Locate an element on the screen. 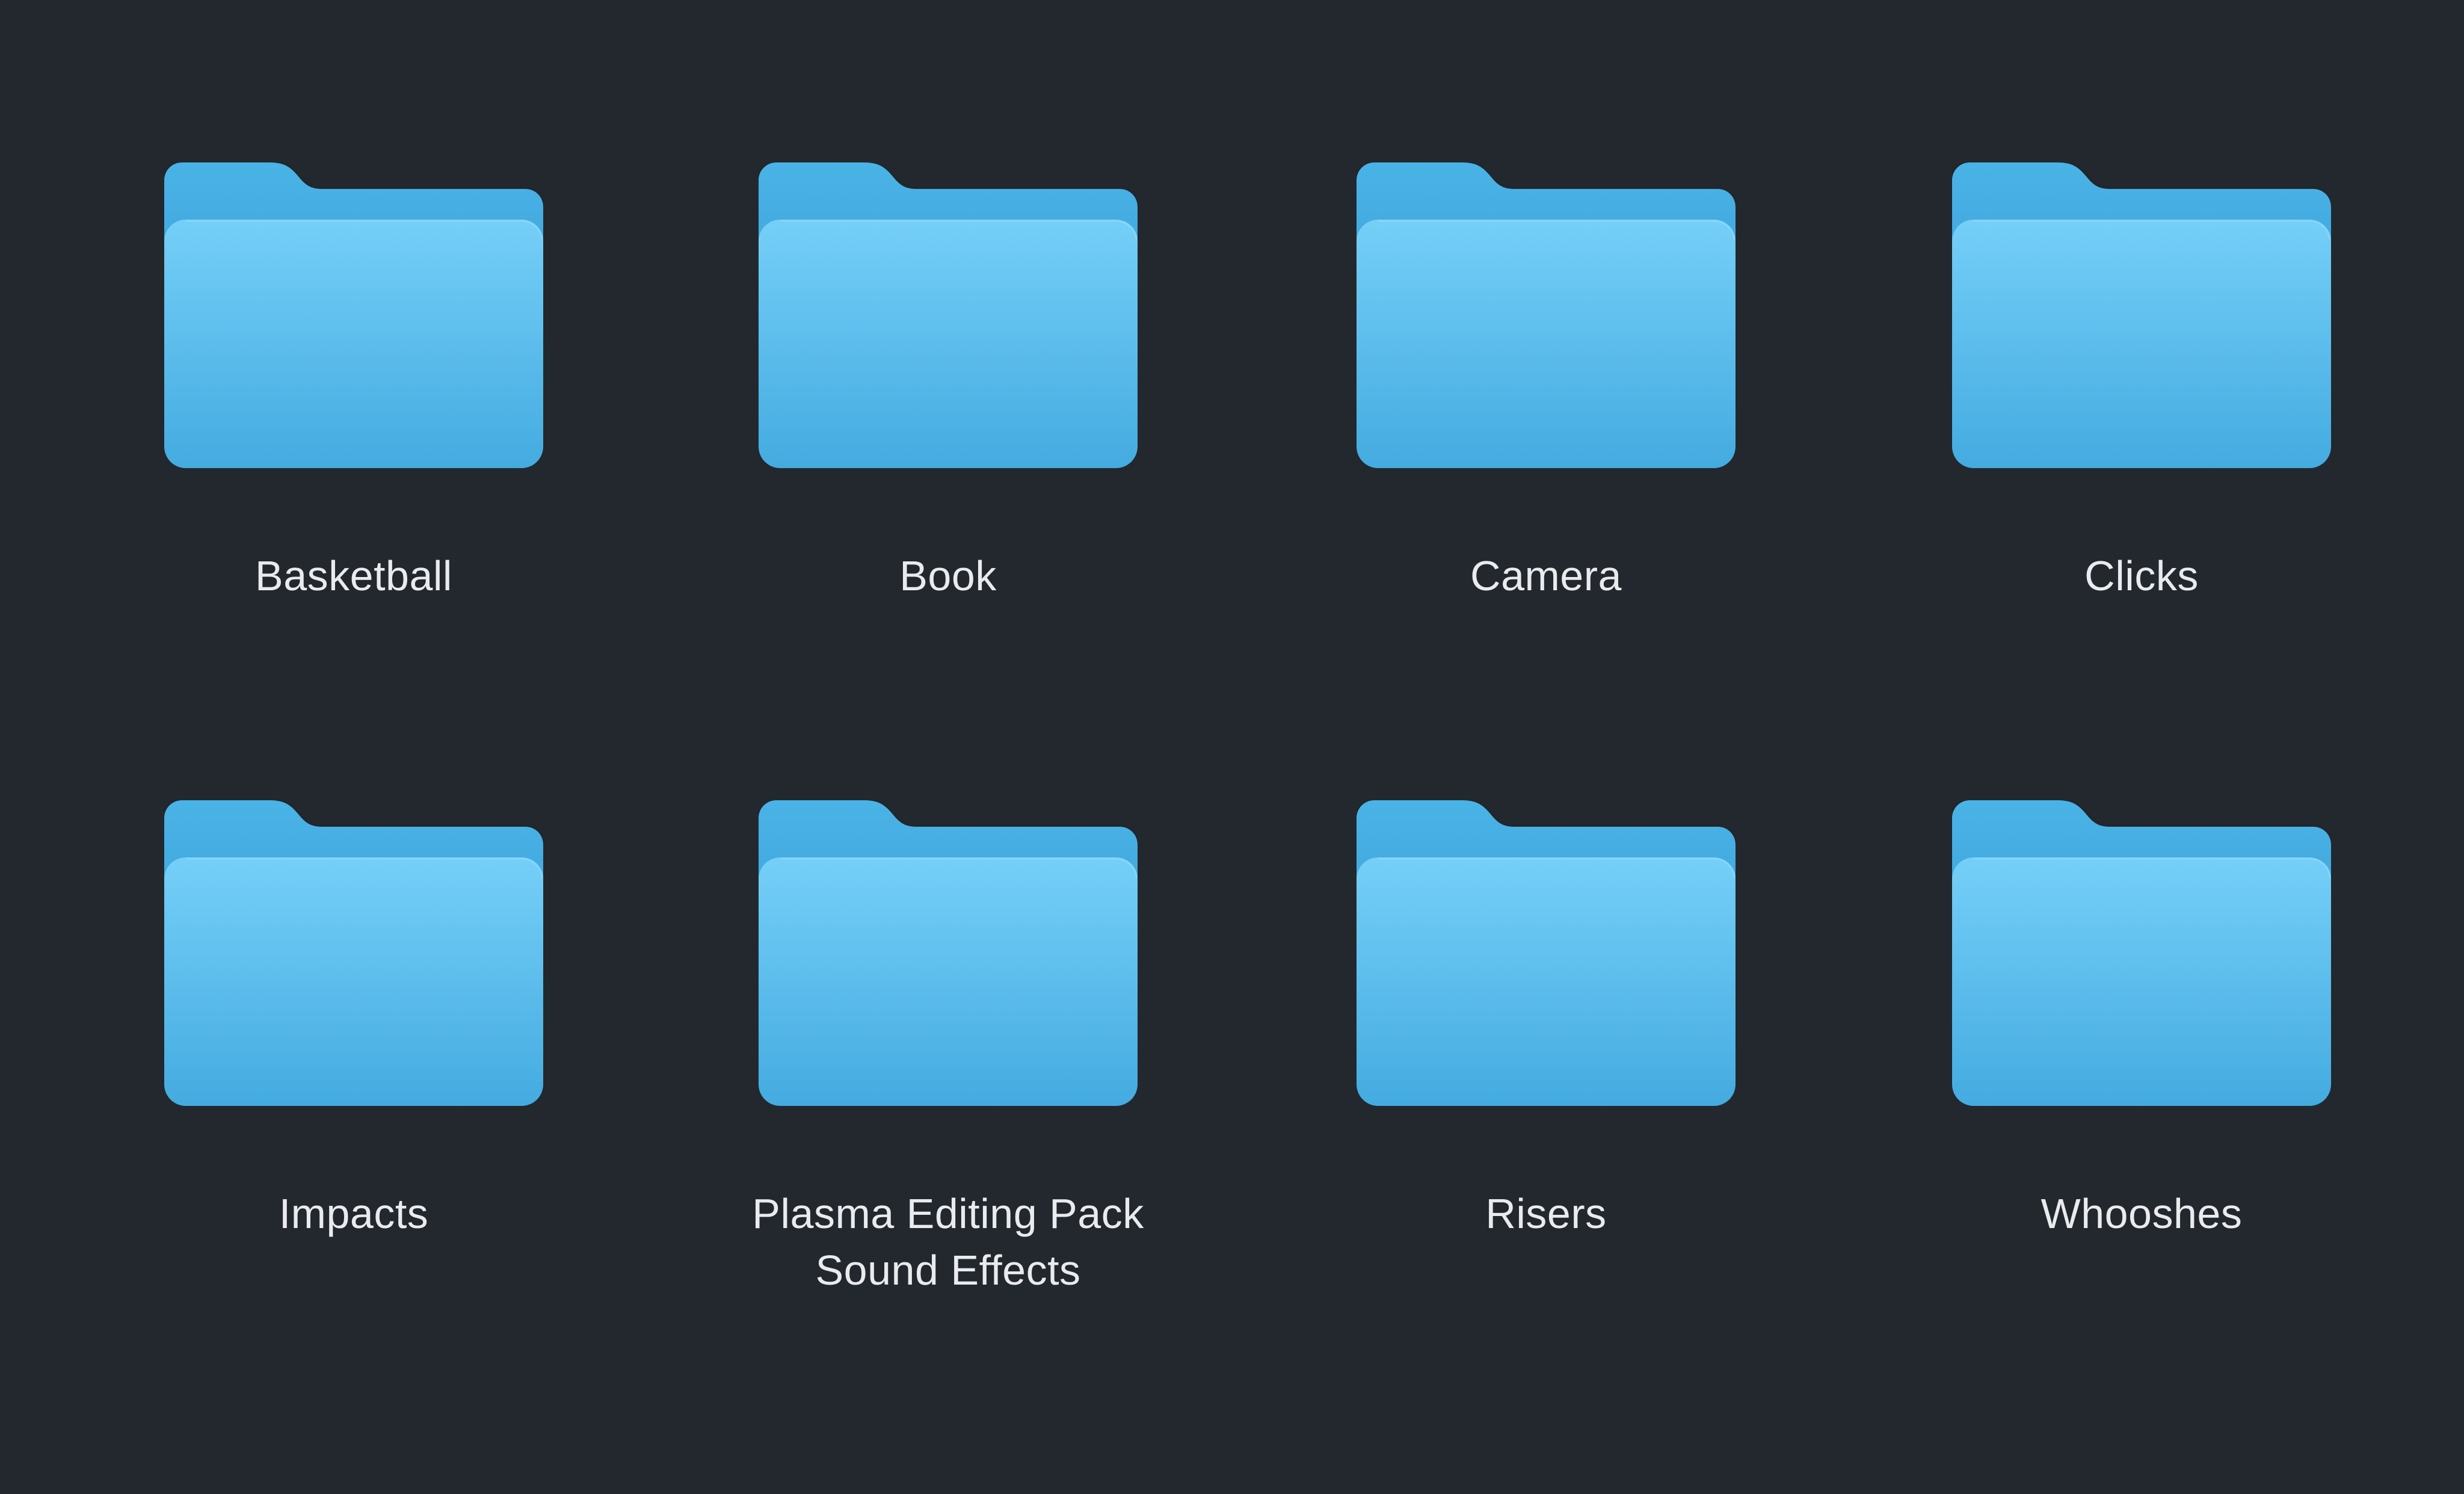  folder-label: Plasma Editing Pack Sound Effects is located at coordinates (948, 1242).